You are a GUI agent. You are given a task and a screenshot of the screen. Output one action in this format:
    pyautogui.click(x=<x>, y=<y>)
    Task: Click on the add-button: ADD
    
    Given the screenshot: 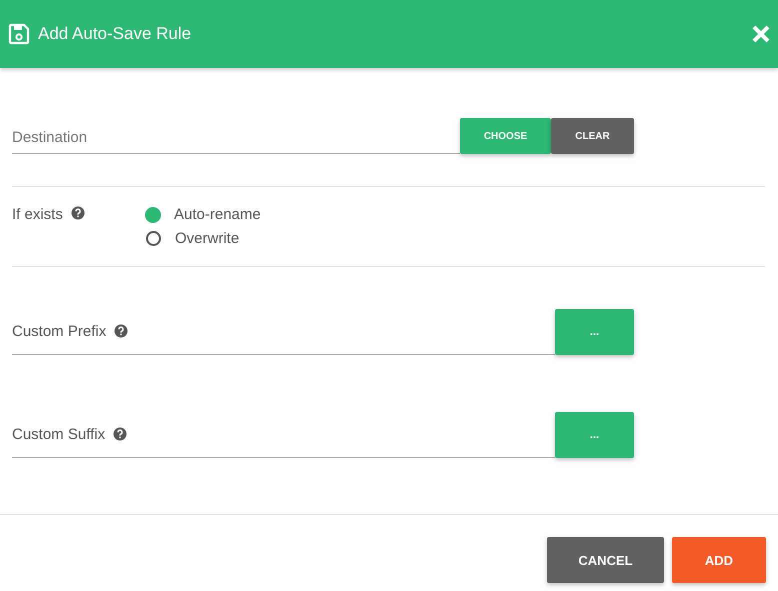 What is the action you would take?
    pyautogui.click(x=719, y=560)
    